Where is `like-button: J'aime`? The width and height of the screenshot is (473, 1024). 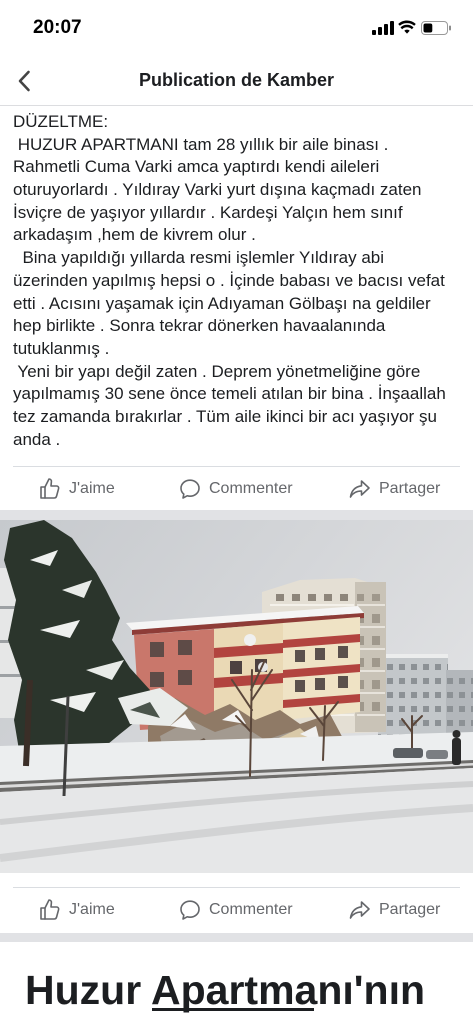 like-button: J'aime is located at coordinates (76, 489).